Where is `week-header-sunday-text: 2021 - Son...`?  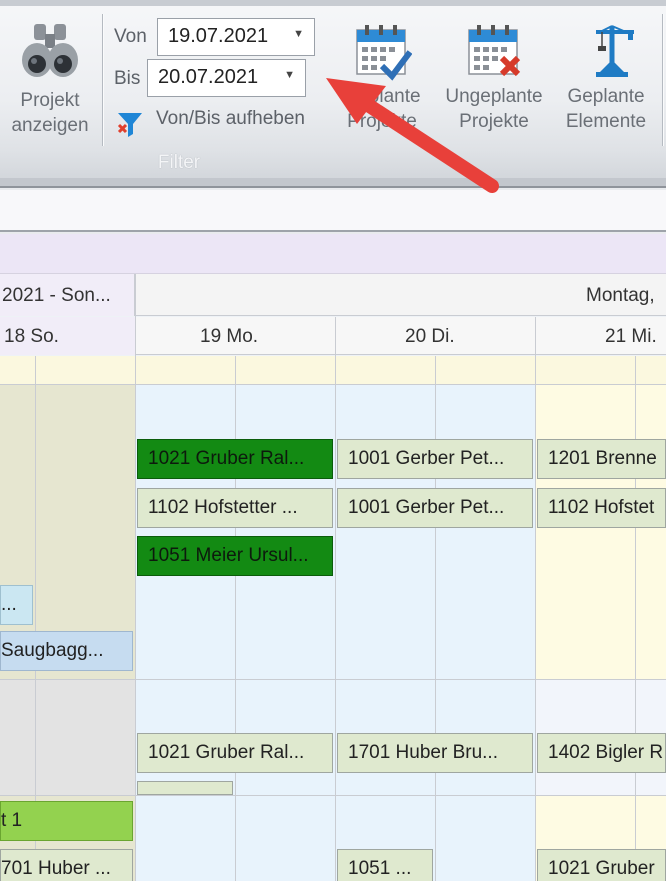 week-header-sunday-text: 2021 - Son... is located at coordinates (56, 295).